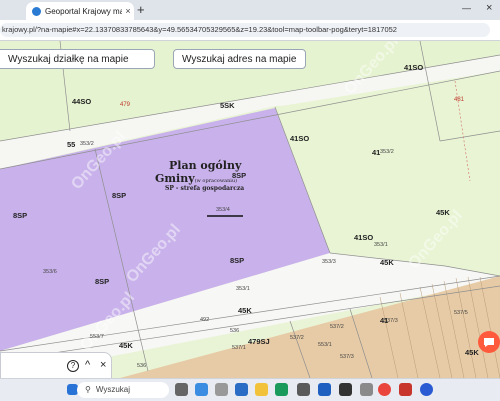 Image resolution: width=500 pixels, height=401 pixels. What do you see at coordinates (384, 389) in the screenshot?
I see `chrome-icon` at bounding box center [384, 389].